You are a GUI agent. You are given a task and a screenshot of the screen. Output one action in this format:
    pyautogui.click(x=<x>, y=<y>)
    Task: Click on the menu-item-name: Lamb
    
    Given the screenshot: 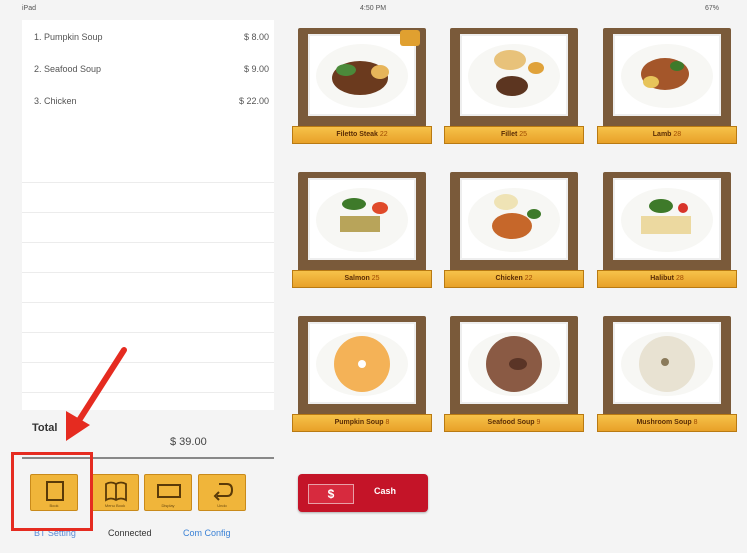 What is the action you would take?
    pyautogui.click(x=662, y=134)
    